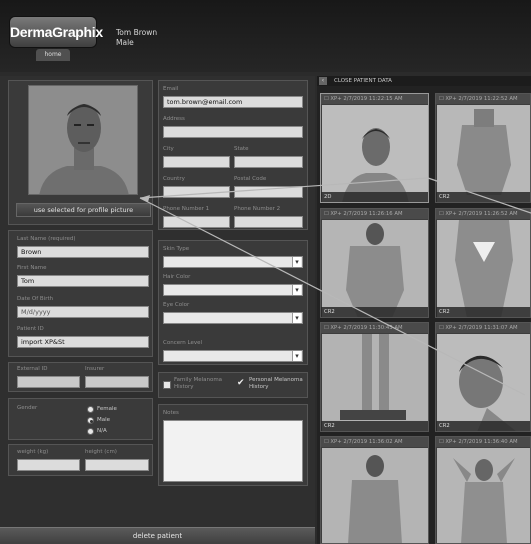 This screenshot has width=531, height=544. I want to click on header-patient-sex: Male, so click(125, 42).